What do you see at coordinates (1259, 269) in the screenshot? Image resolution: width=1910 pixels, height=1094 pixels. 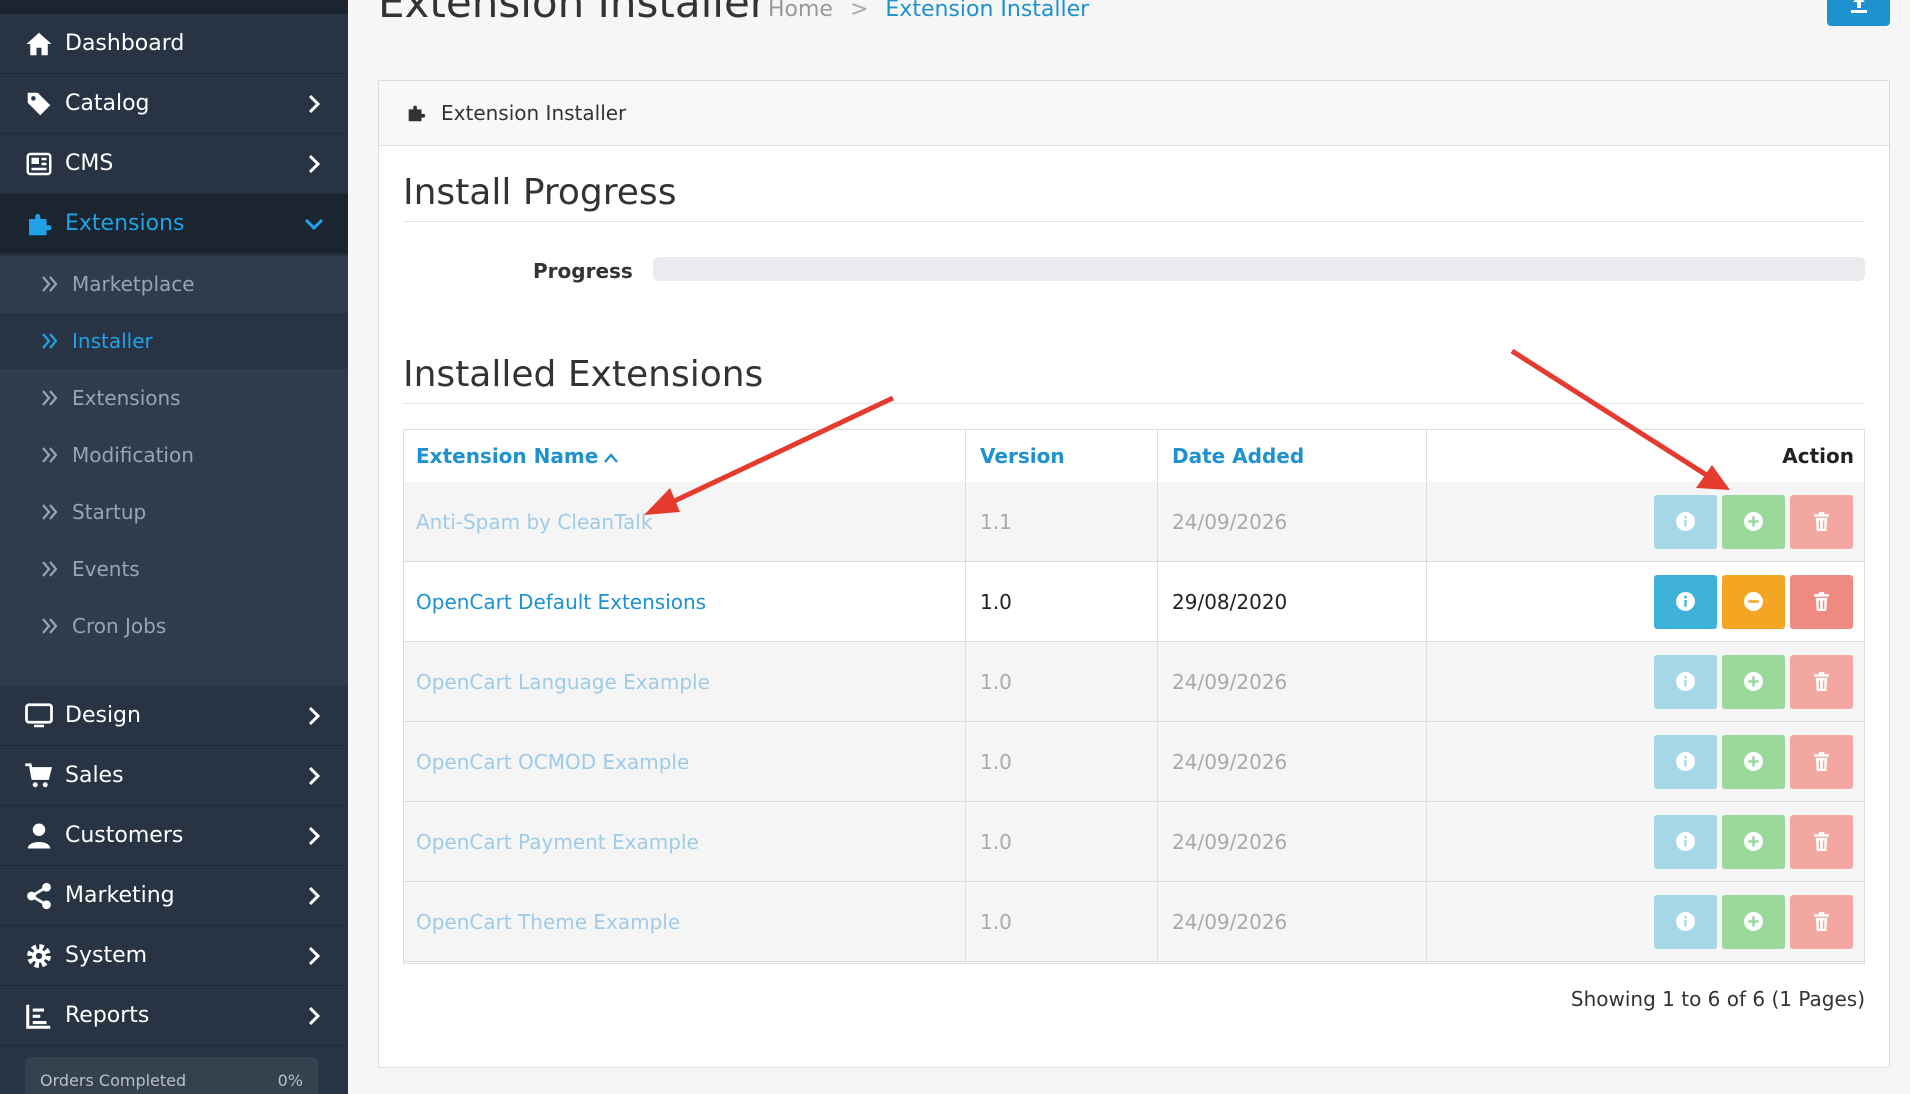 I see `install-progress-bar` at bounding box center [1259, 269].